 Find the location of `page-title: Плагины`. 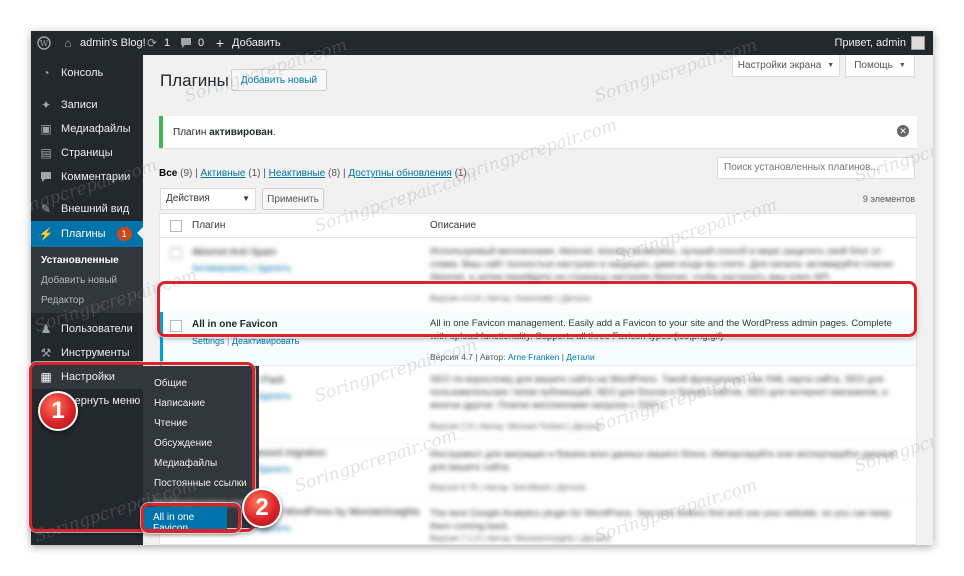

page-title: Плагины is located at coordinates (194, 80).